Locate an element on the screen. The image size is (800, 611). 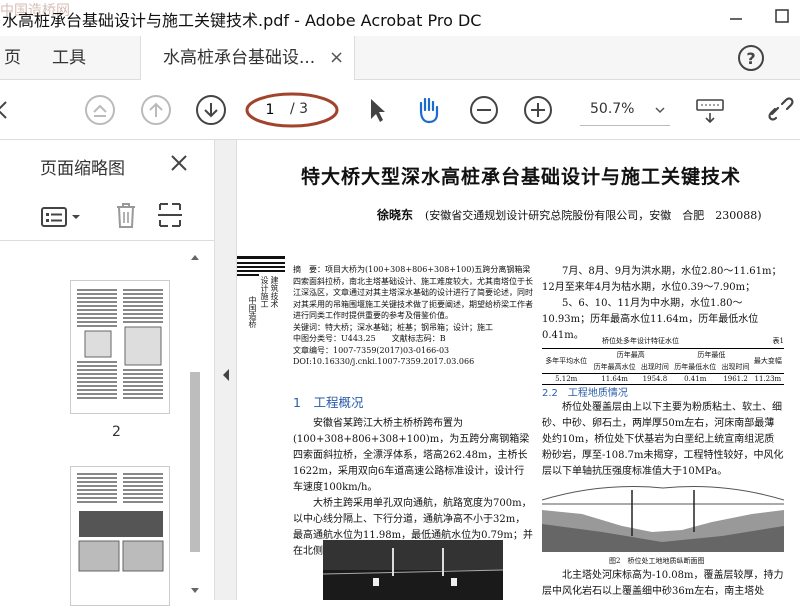
tab-tools: 工具 is located at coordinates (82, 58).